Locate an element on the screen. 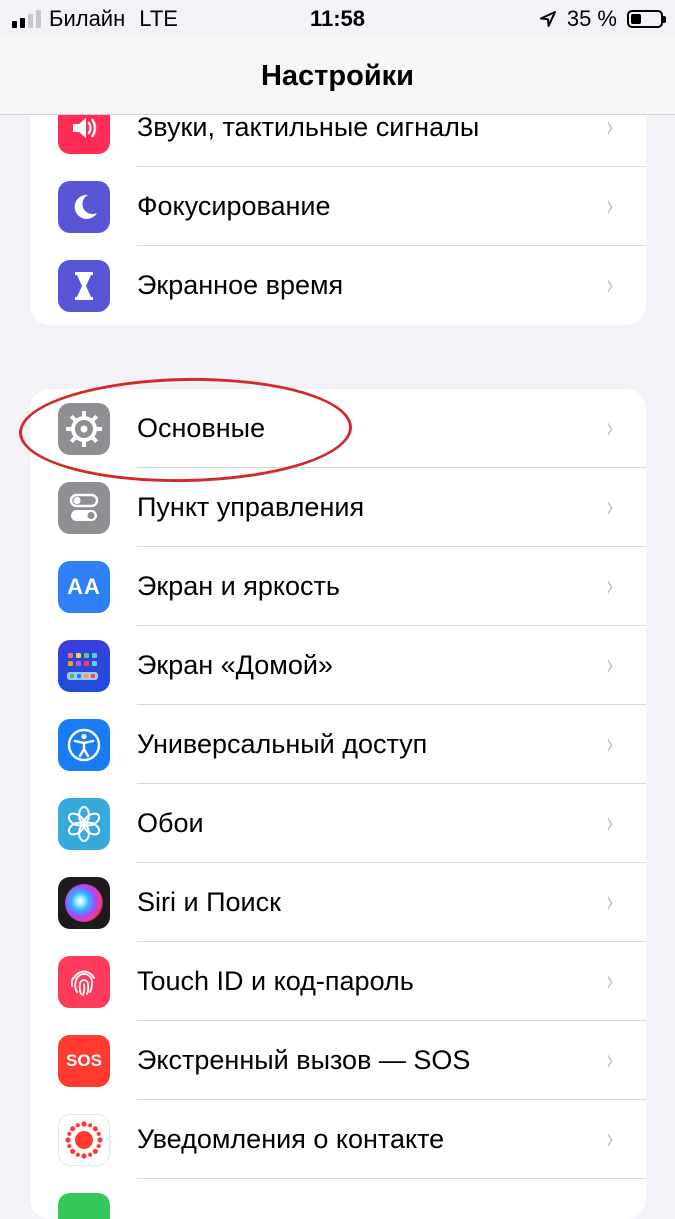 This screenshot has width=675, height=1219. settings-row-label: Обои is located at coordinates (170, 823).